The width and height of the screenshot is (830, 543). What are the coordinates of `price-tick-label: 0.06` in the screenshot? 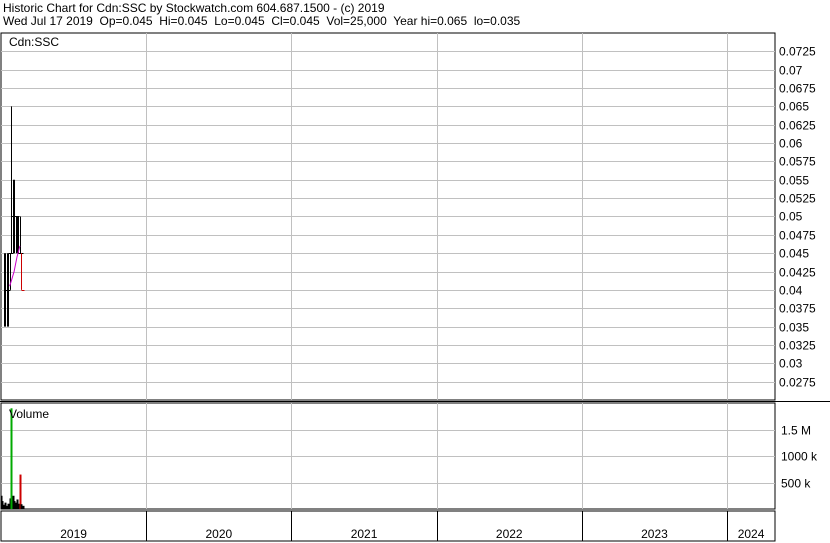 It's located at (791, 144).